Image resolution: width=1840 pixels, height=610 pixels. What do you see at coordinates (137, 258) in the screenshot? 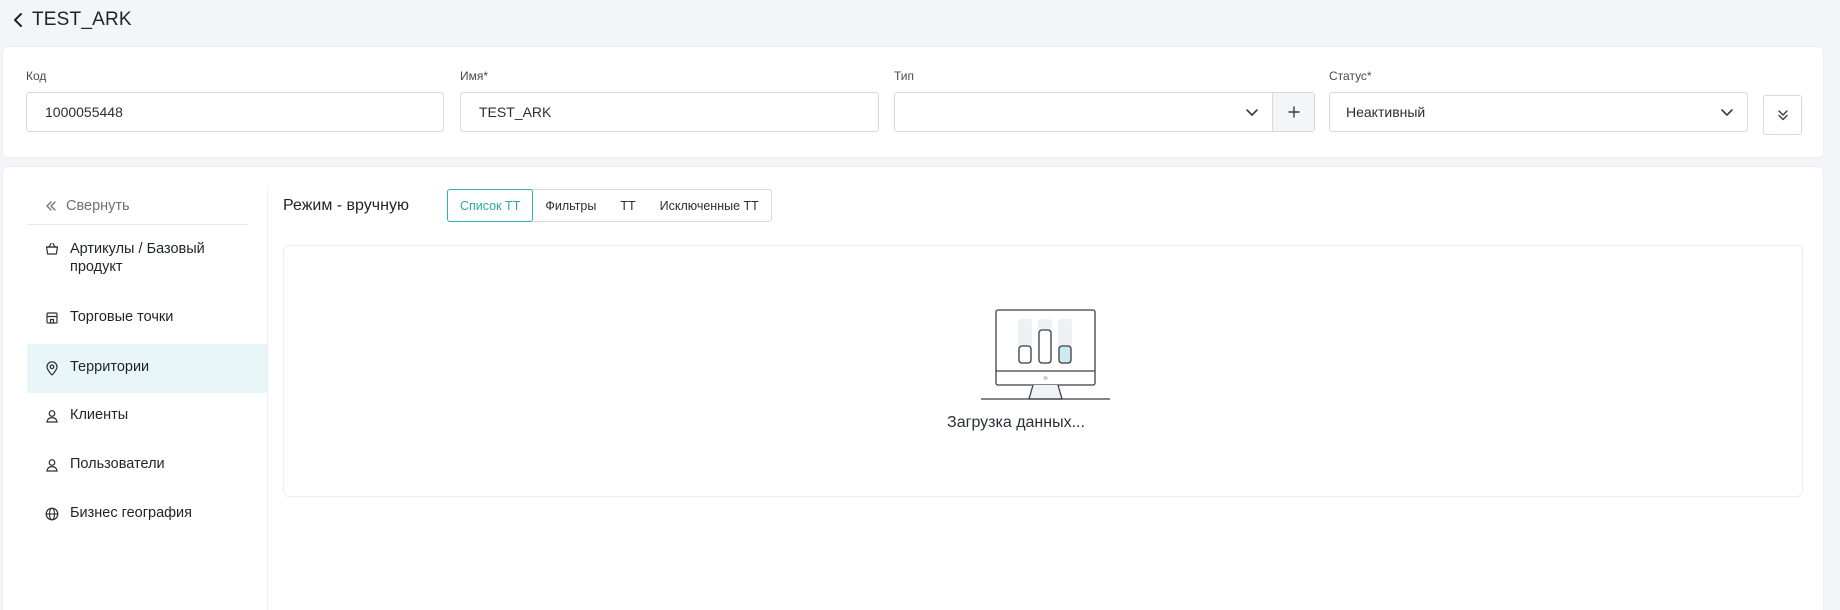
I see `sidebar-item-label: Артикулы / Базовый продукт` at bounding box center [137, 258].